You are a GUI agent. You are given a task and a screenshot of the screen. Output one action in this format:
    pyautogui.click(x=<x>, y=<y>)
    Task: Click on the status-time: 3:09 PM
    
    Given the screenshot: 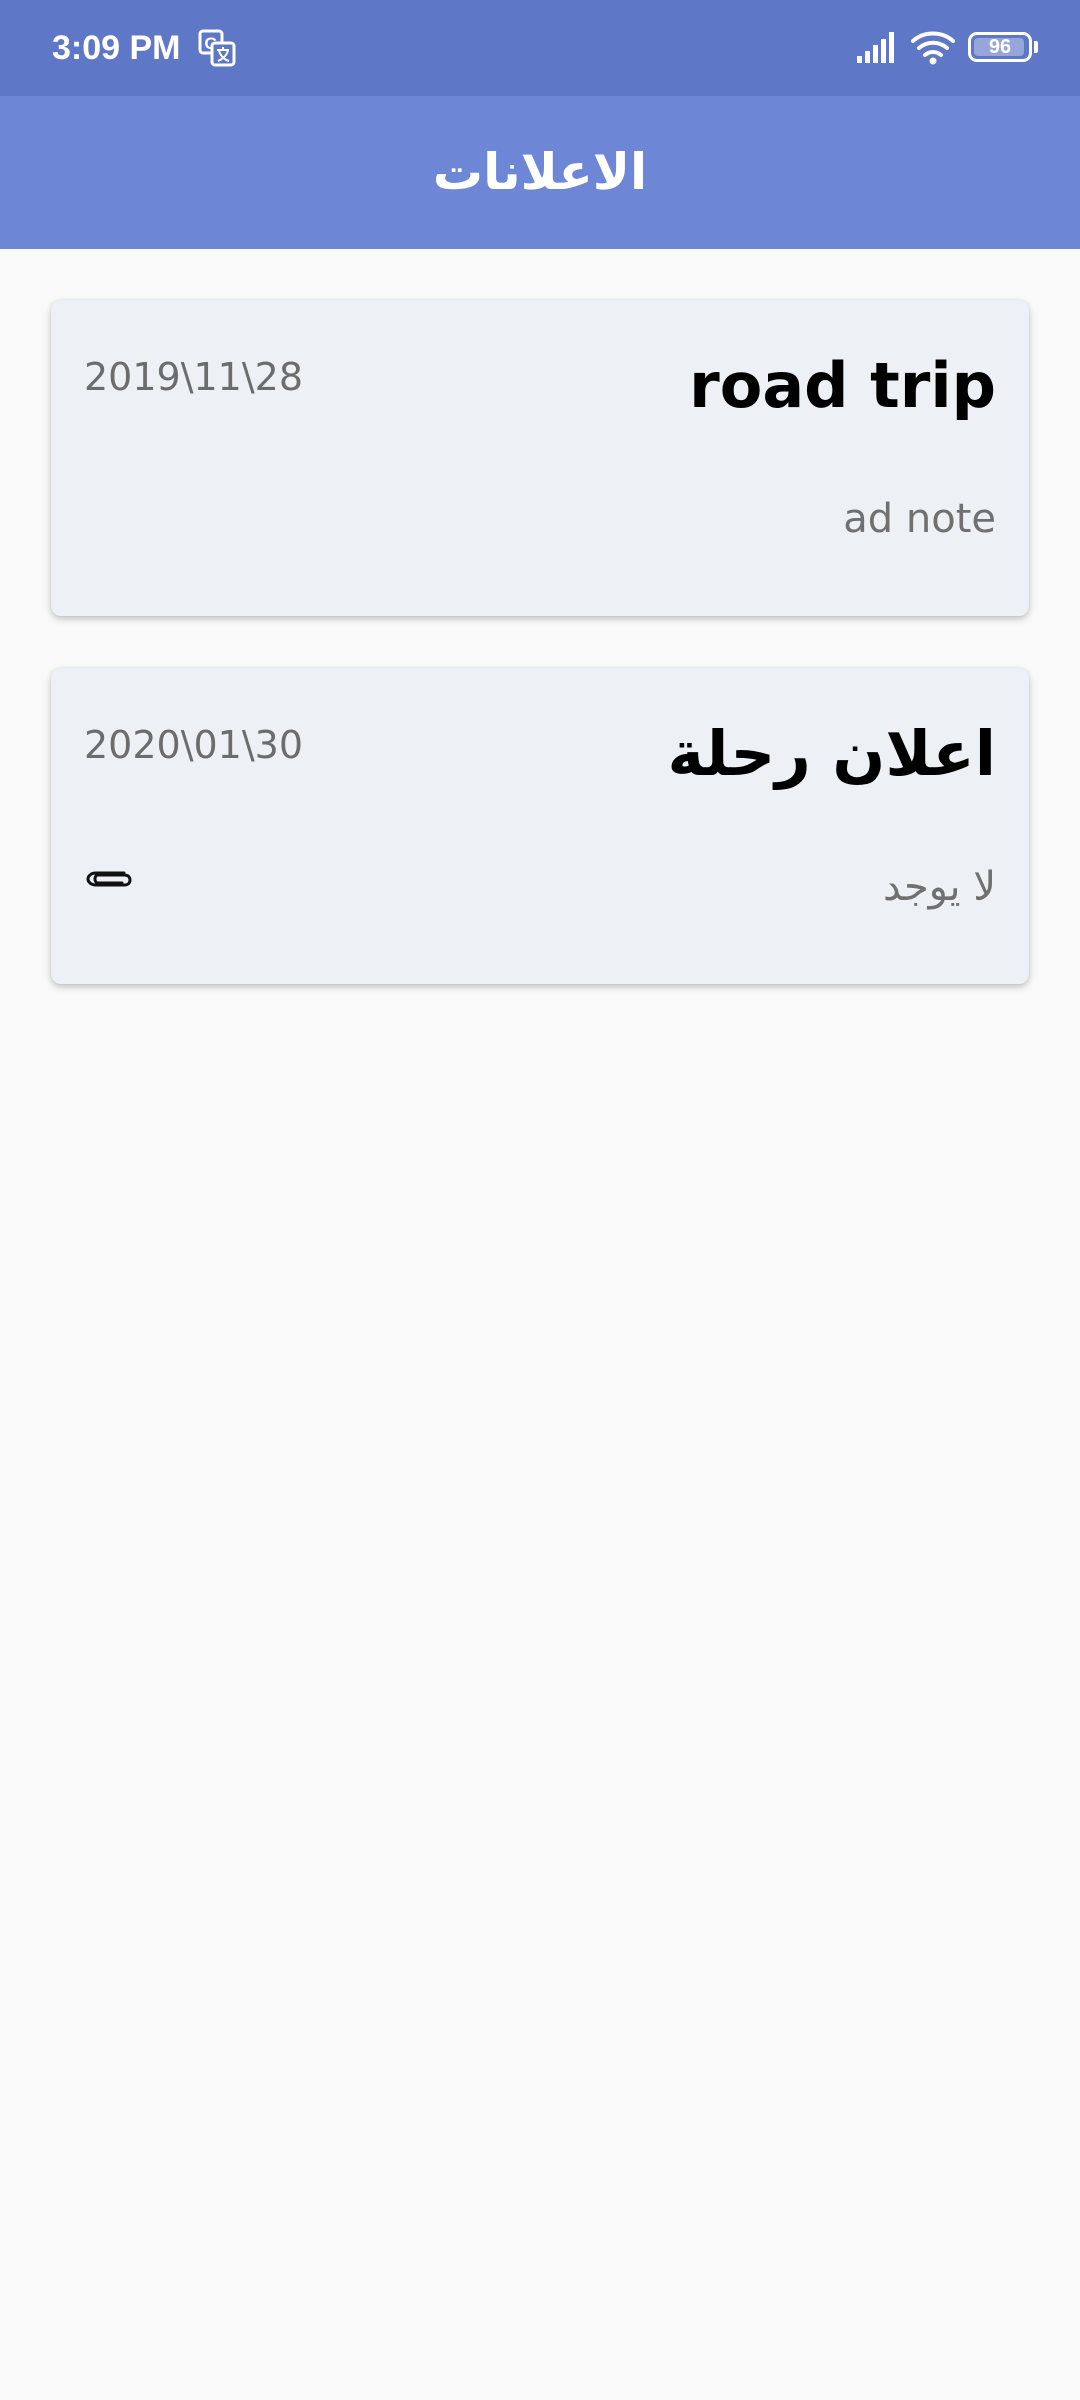 What is the action you would take?
    pyautogui.click(x=116, y=48)
    